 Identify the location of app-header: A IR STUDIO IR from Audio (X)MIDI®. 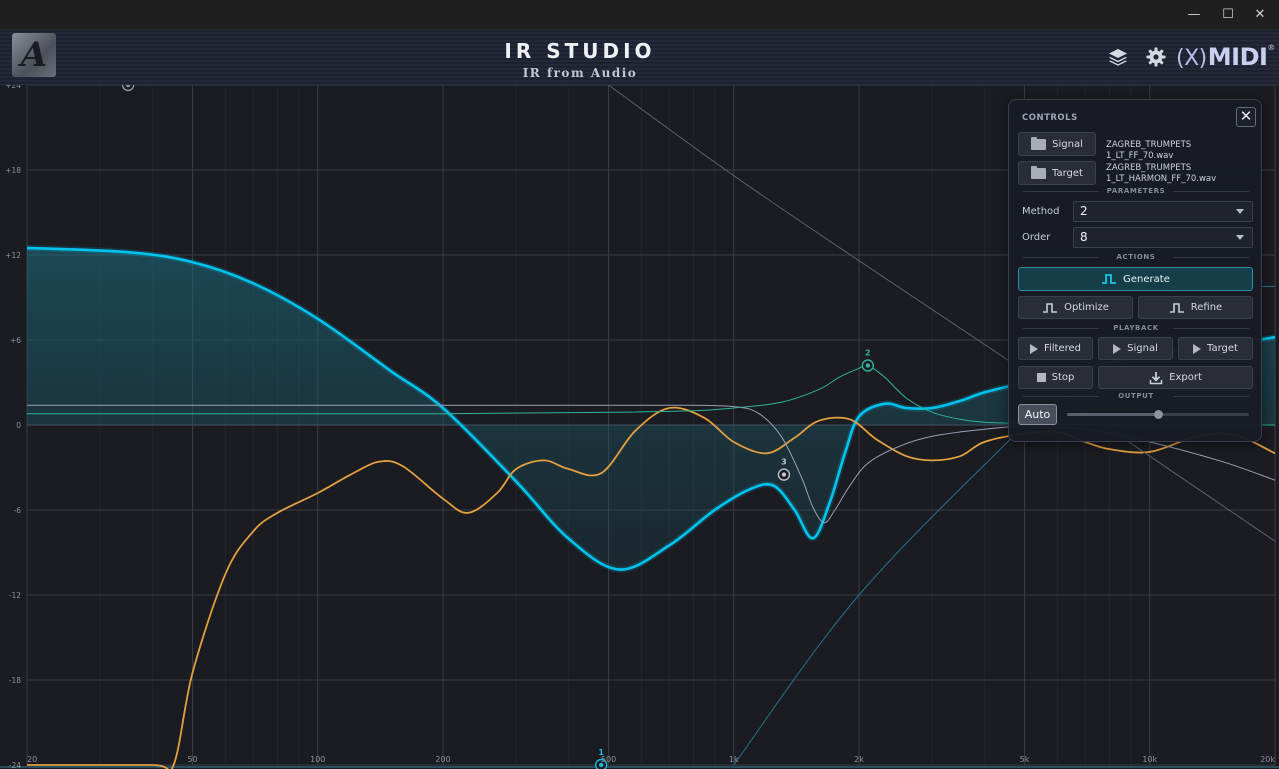
(639, 57).